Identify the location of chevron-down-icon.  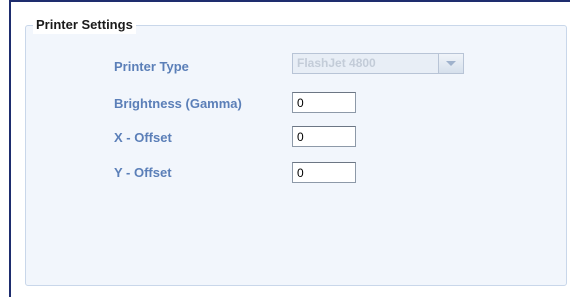
(451, 63).